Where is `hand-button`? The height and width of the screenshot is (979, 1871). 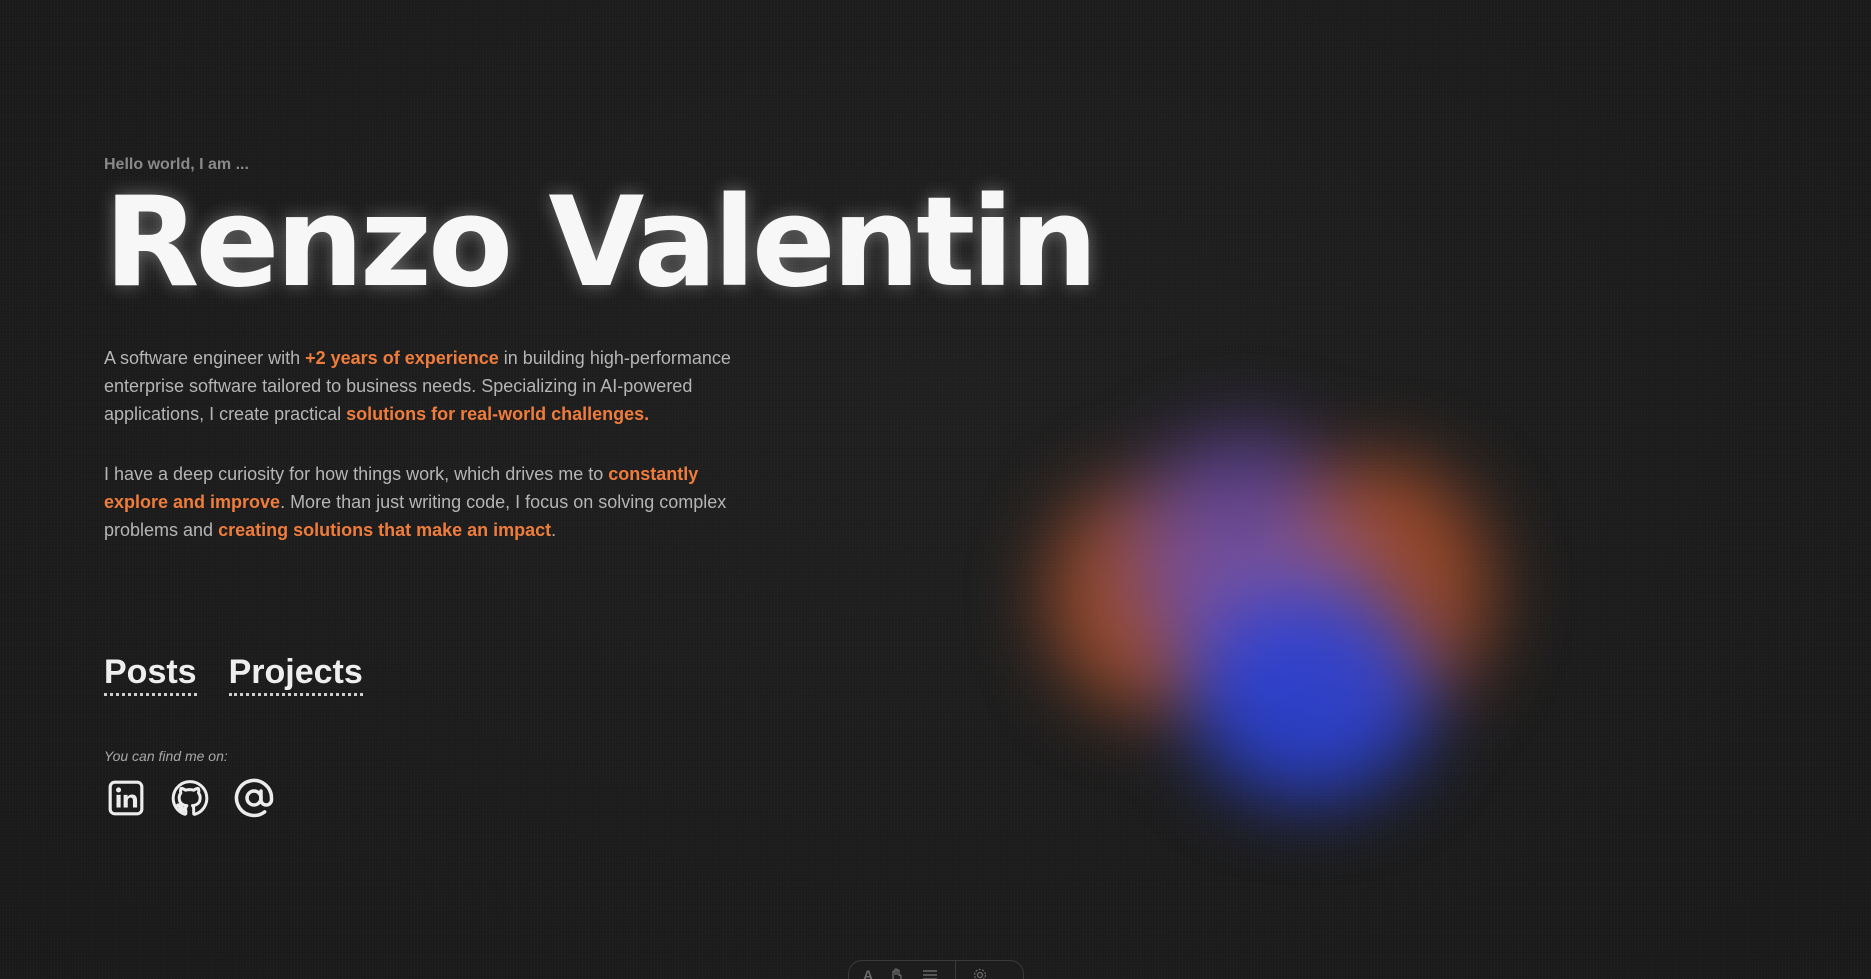 hand-button is located at coordinates (897, 973).